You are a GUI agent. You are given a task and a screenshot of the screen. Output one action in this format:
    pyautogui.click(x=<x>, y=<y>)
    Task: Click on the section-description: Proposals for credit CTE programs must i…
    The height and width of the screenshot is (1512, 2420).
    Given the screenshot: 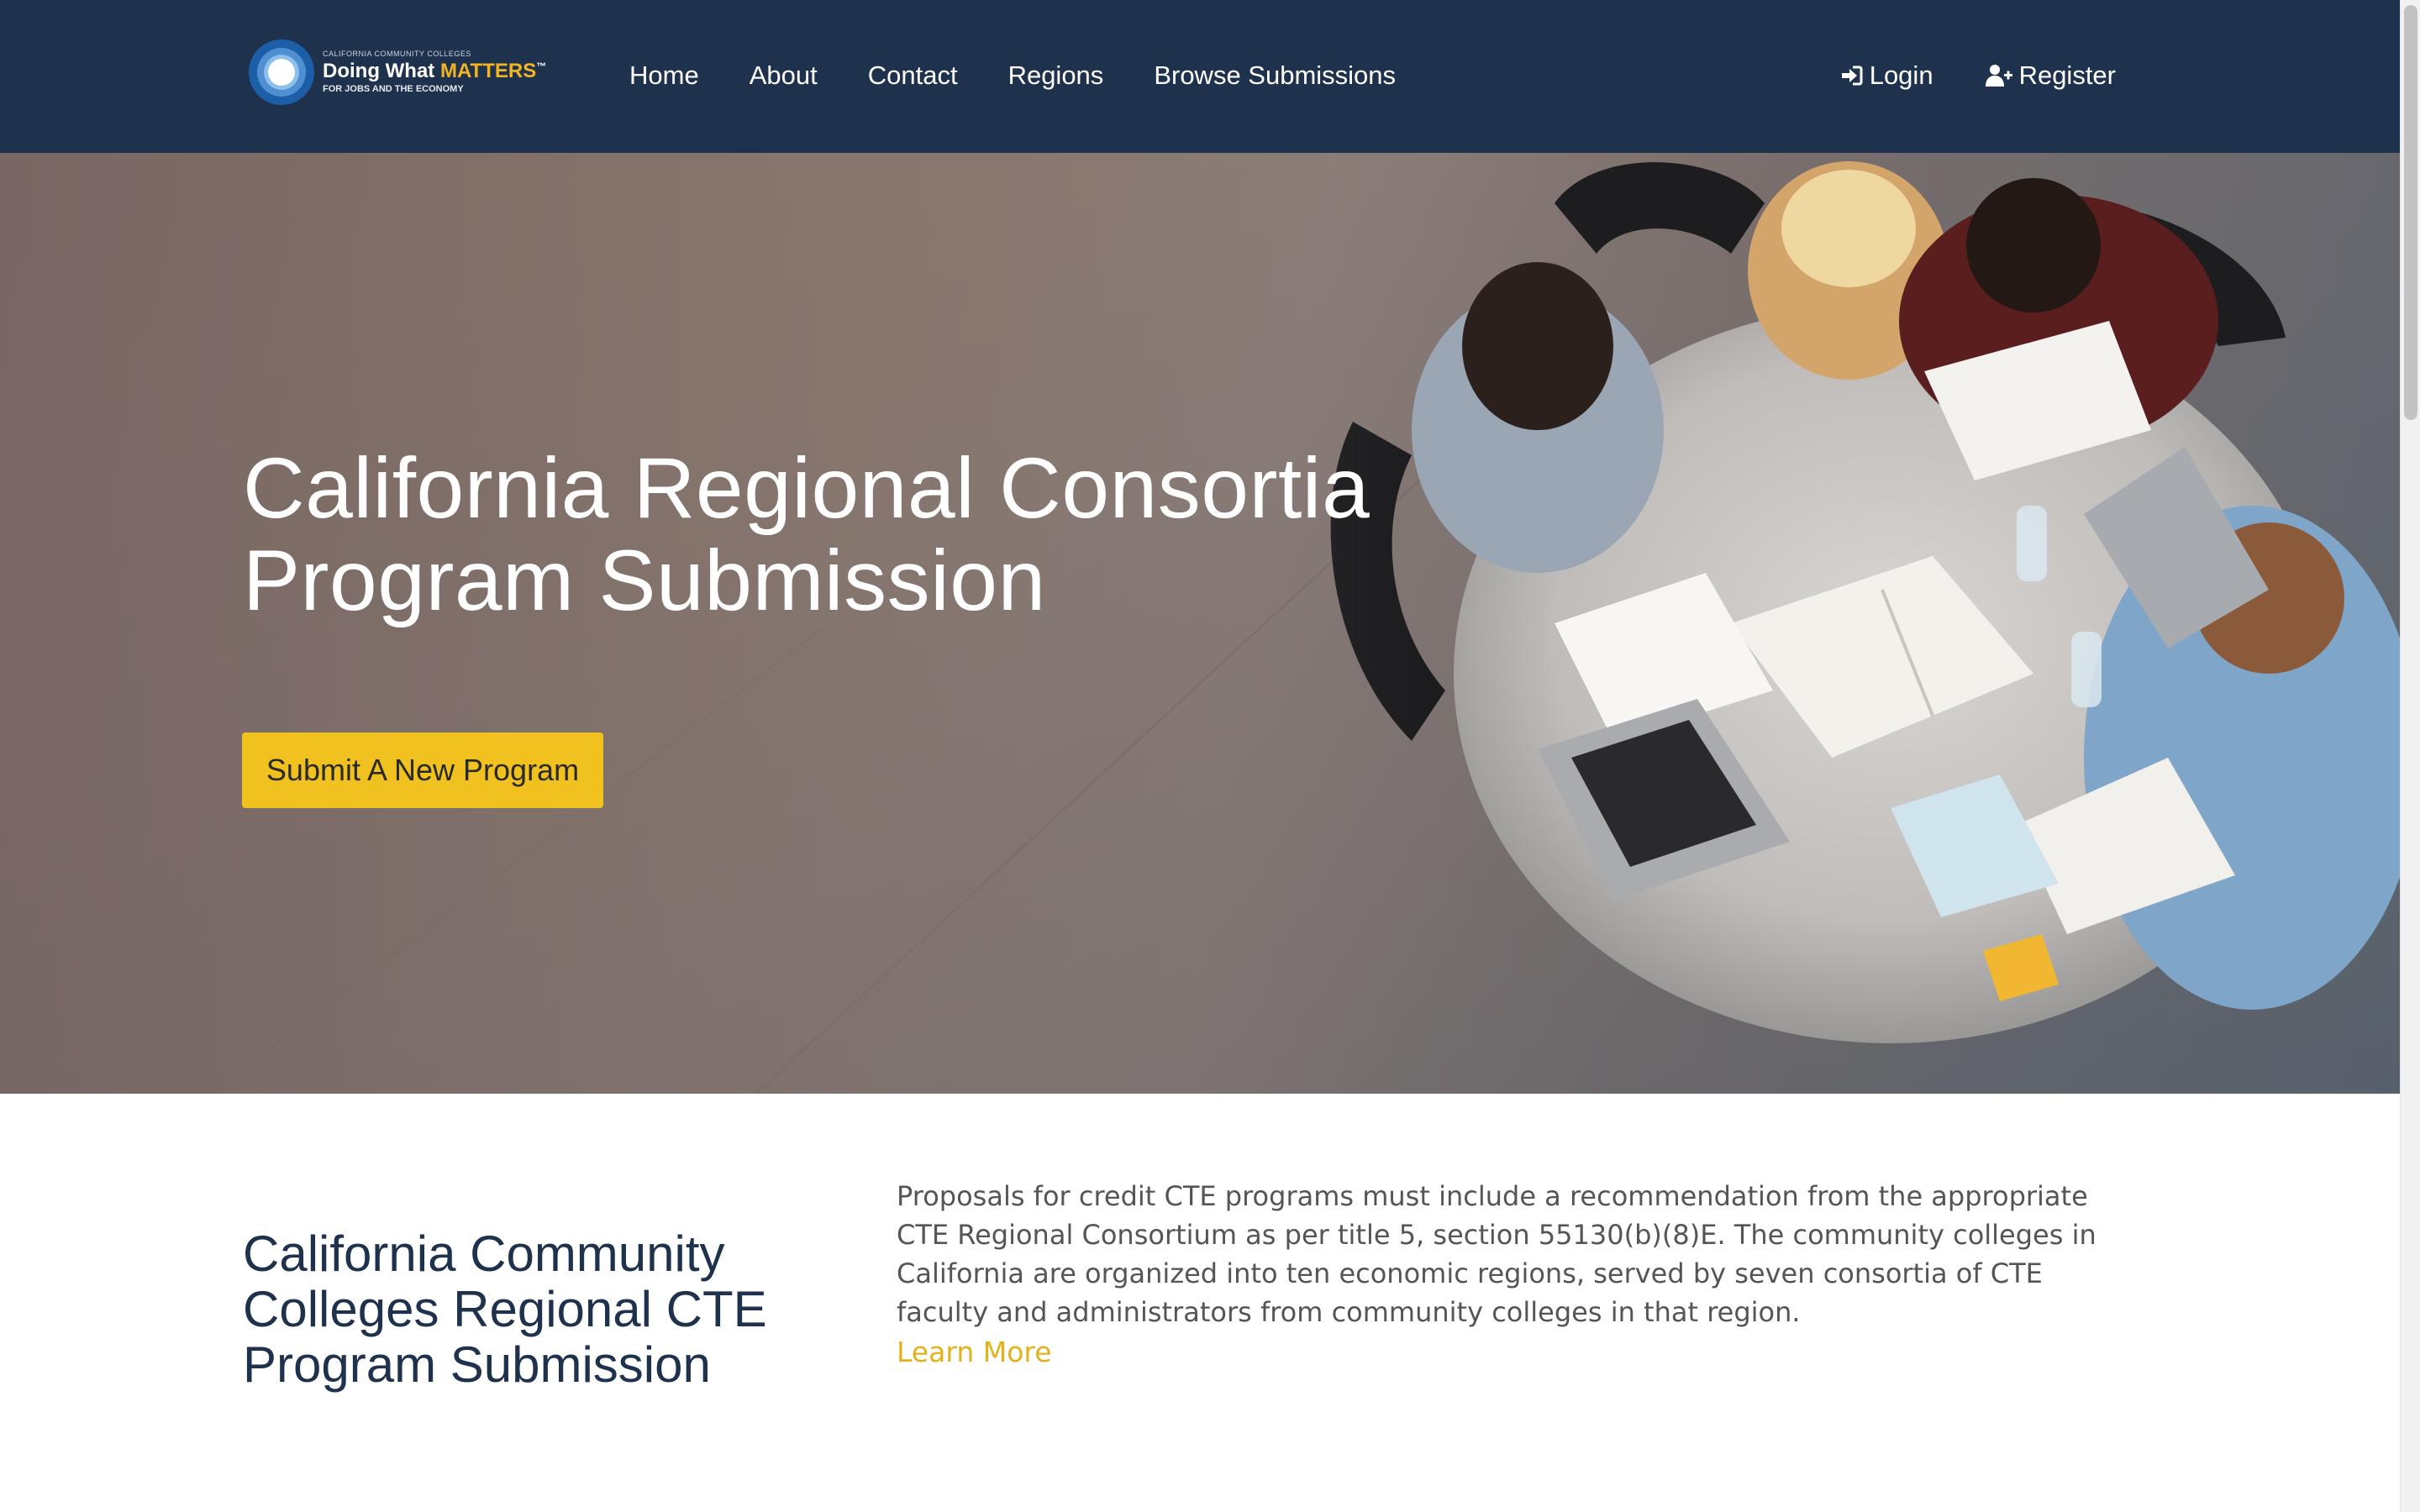 What is the action you would take?
    pyautogui.click(x=1497, y=1254)
    